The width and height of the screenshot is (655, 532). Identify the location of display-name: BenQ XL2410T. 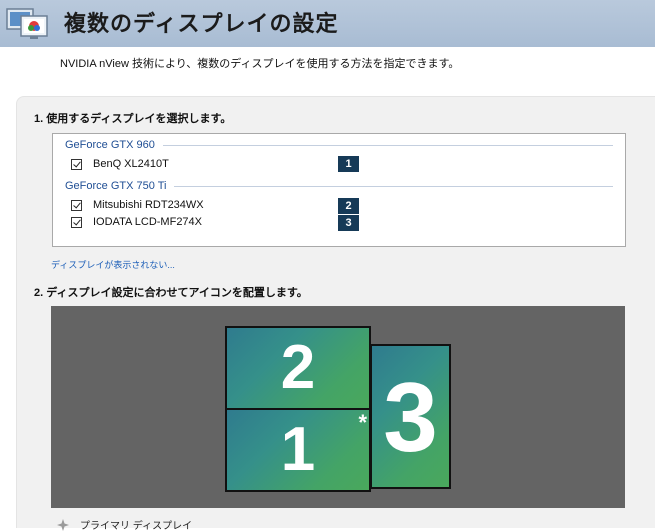
(131, 164).